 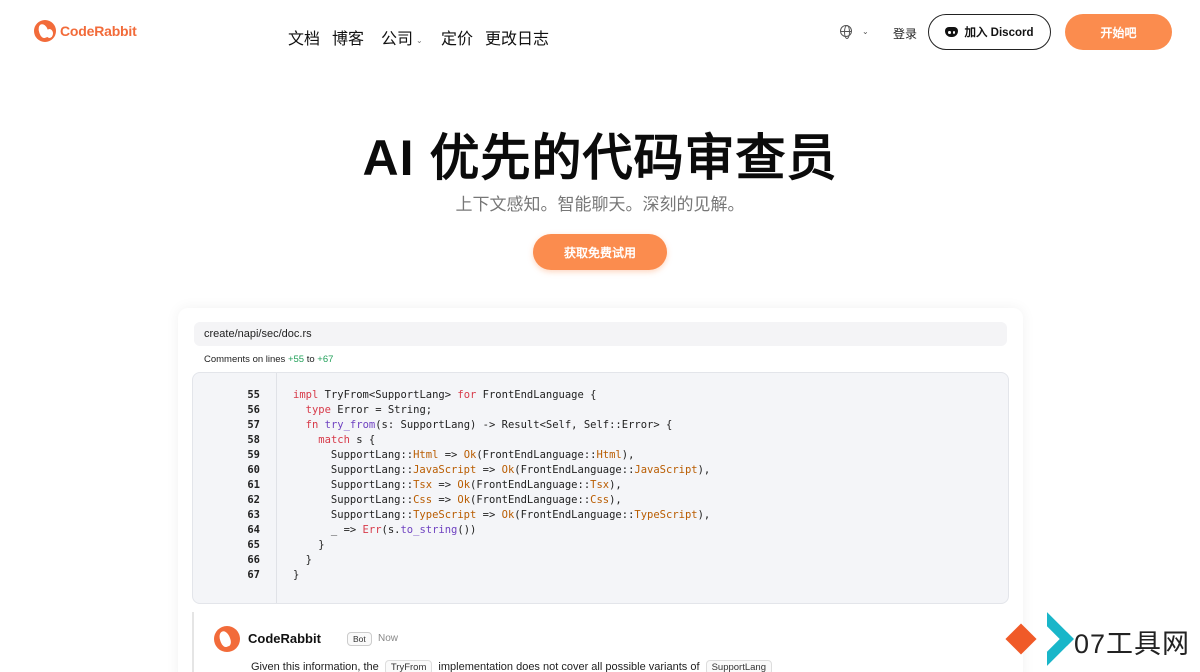 What do you see at coordinates (600, 158) in the screenshot?
I see `hero-title: AI 优先的代码审查员` at bounding box center [600, 158].